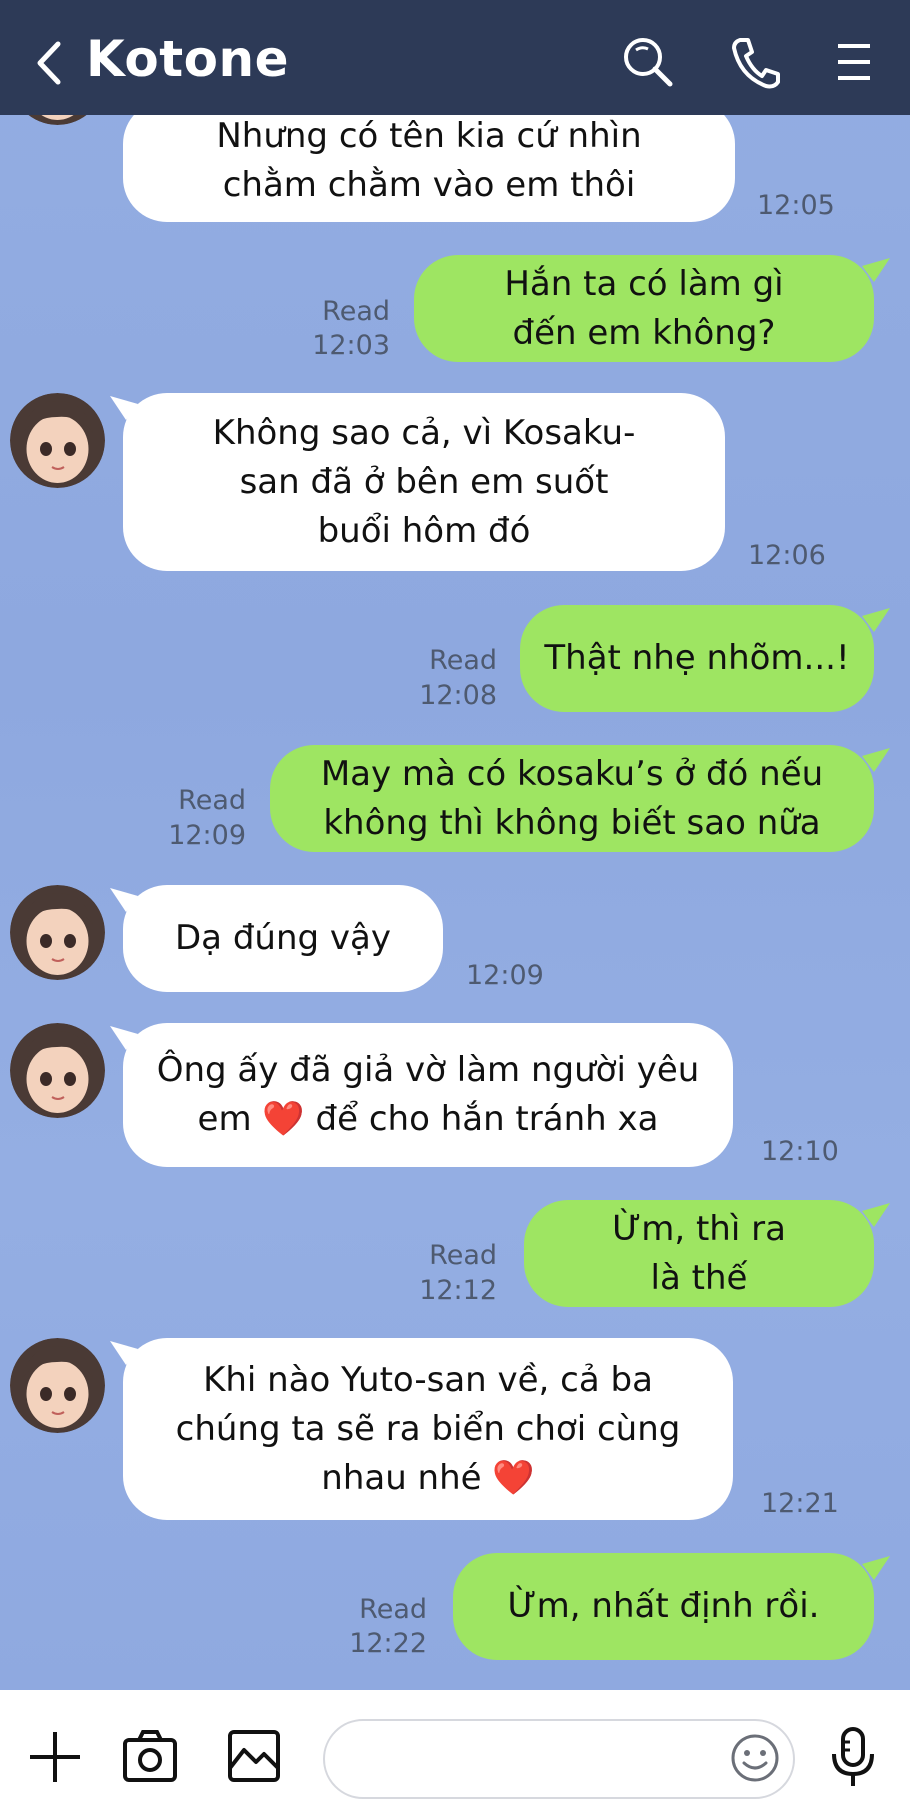  What do you see at coordinates (50, 63) in the screenshot?
I see `back-icon` at bounding box center [50, 63].